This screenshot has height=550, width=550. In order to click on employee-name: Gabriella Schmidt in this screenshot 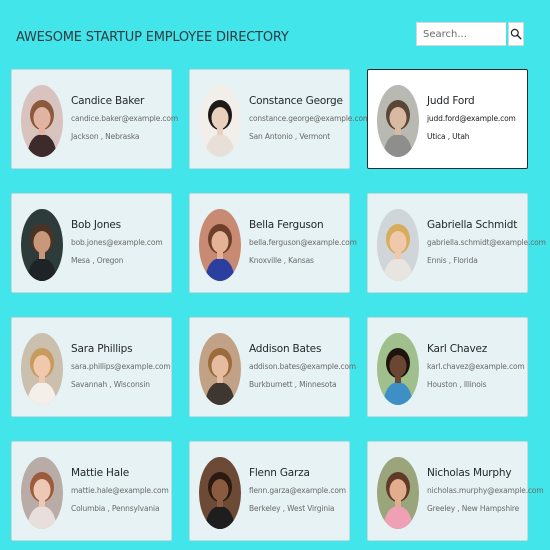, I will do `click(472, 225)`.